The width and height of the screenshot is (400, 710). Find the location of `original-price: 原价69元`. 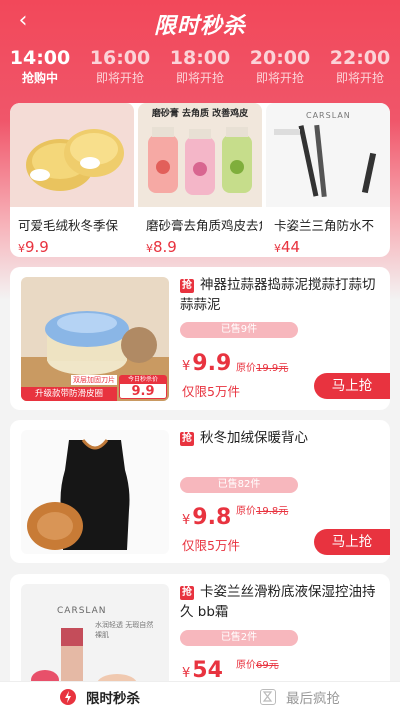

original-price: 原价69元 is located at coordinates (257, 665).